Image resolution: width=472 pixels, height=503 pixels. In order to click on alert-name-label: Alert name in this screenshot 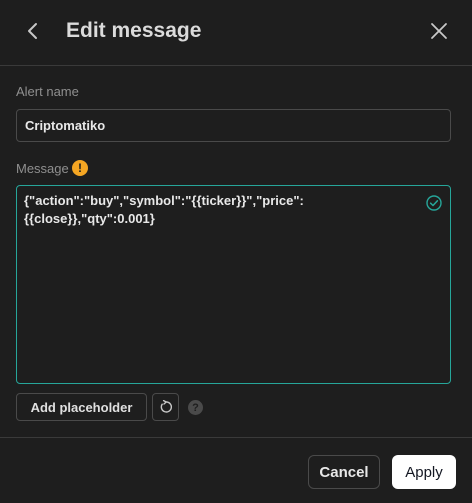, I will do `click(47, 91)`.